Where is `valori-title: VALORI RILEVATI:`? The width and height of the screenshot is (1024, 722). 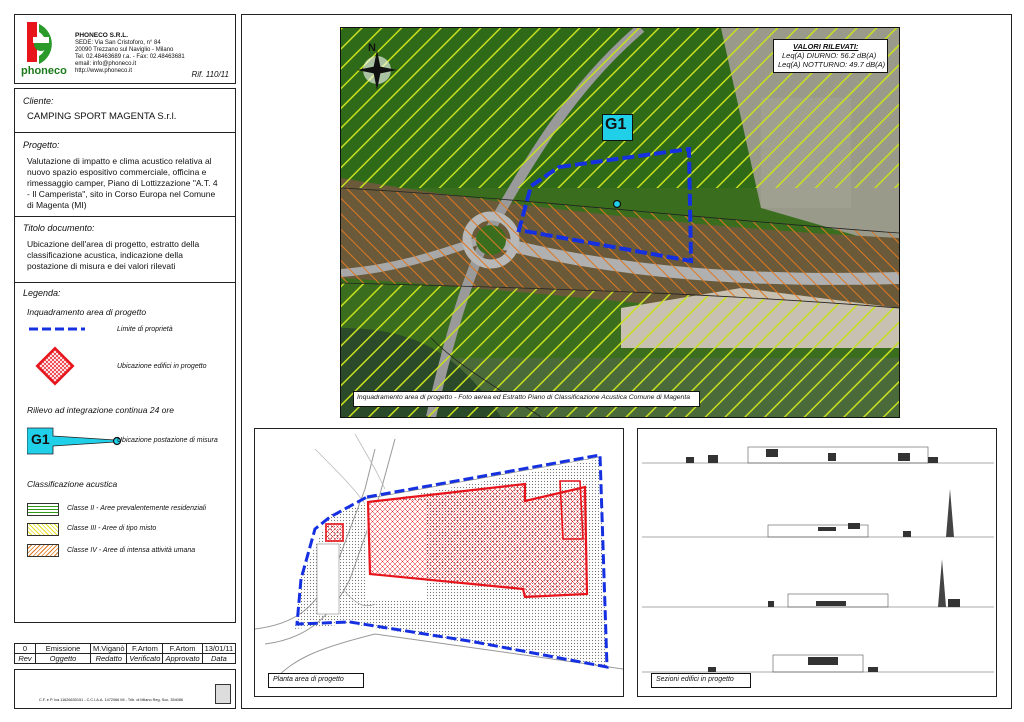
valori-title: VALORI RILEVATI: is located at coordinates (826, 46).